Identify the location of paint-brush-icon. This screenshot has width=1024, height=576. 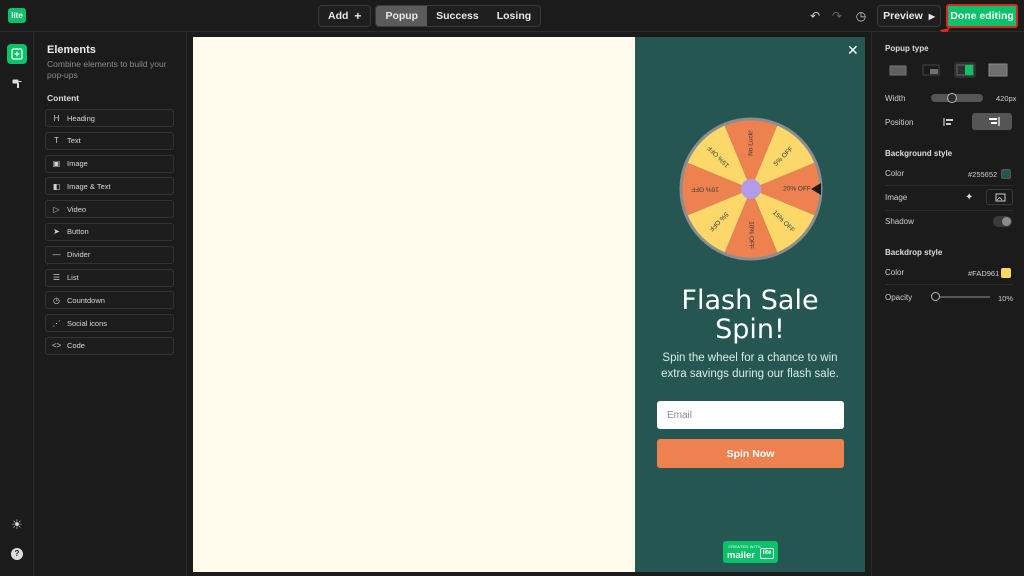
(17, 84).